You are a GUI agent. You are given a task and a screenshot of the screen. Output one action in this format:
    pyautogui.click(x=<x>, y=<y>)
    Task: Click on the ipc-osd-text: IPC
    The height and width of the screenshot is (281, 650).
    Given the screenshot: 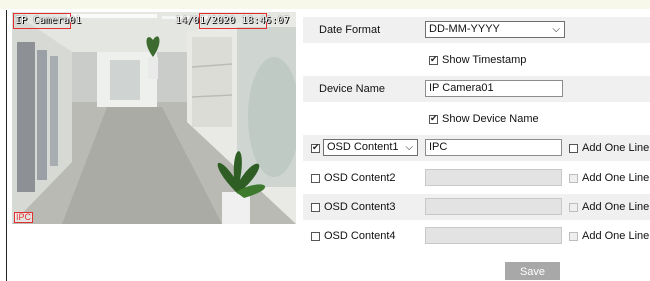 What is the action you would take?
    pyautogui.click(x=24, y=217)
    